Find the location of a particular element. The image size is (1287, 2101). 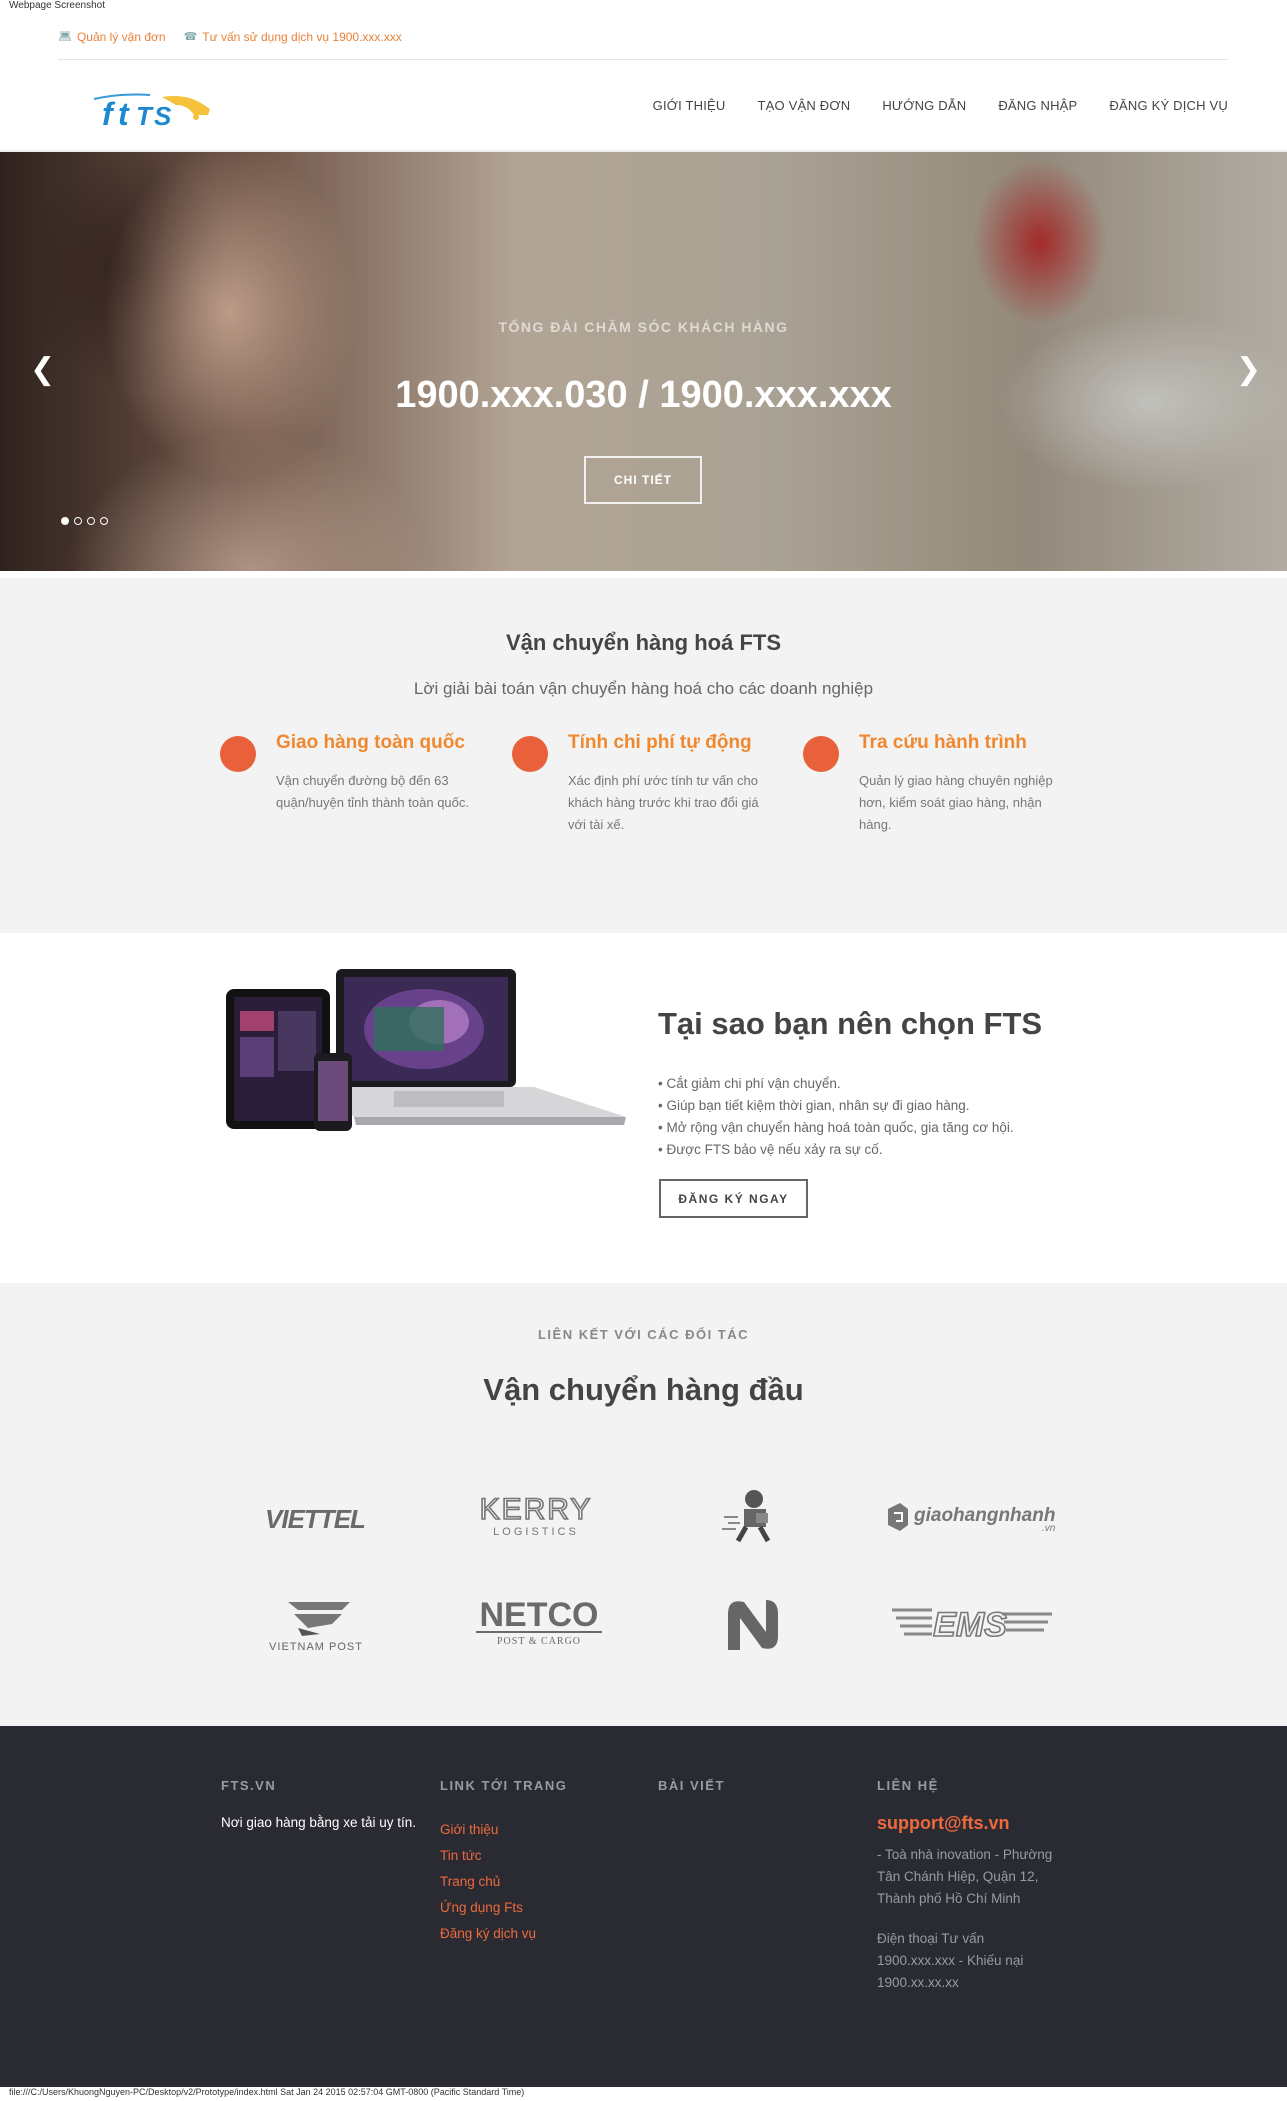

nav-item-register: ĐĂNG KÝ DỊCH VỤ is located at coordinates (1168, 105).